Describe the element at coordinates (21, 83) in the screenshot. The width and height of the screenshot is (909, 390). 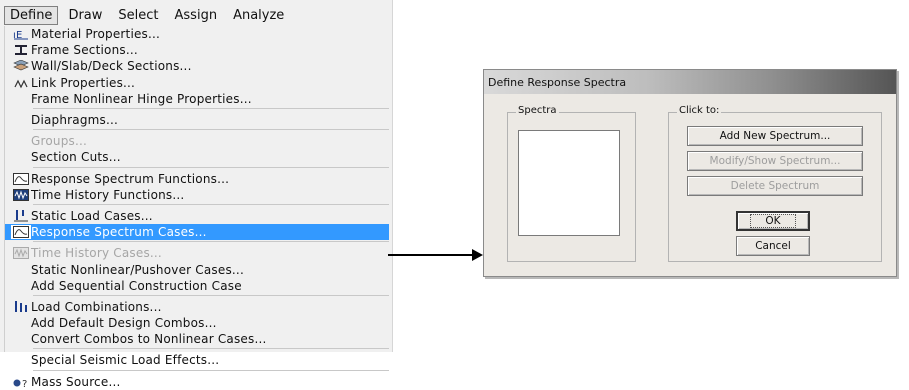
I see `link-properties-icon` at that location.